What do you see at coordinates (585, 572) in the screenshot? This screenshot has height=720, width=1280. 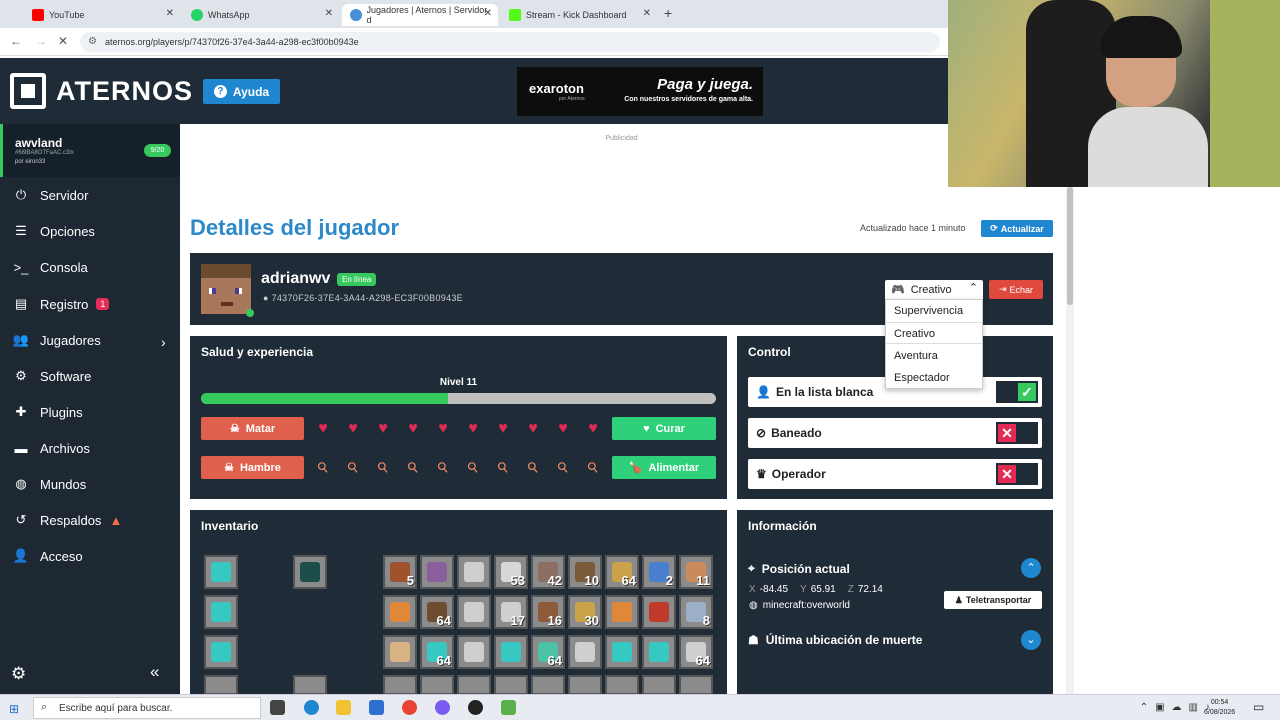 I see `inventory-slot: 10` at bounding box center [585, 572].